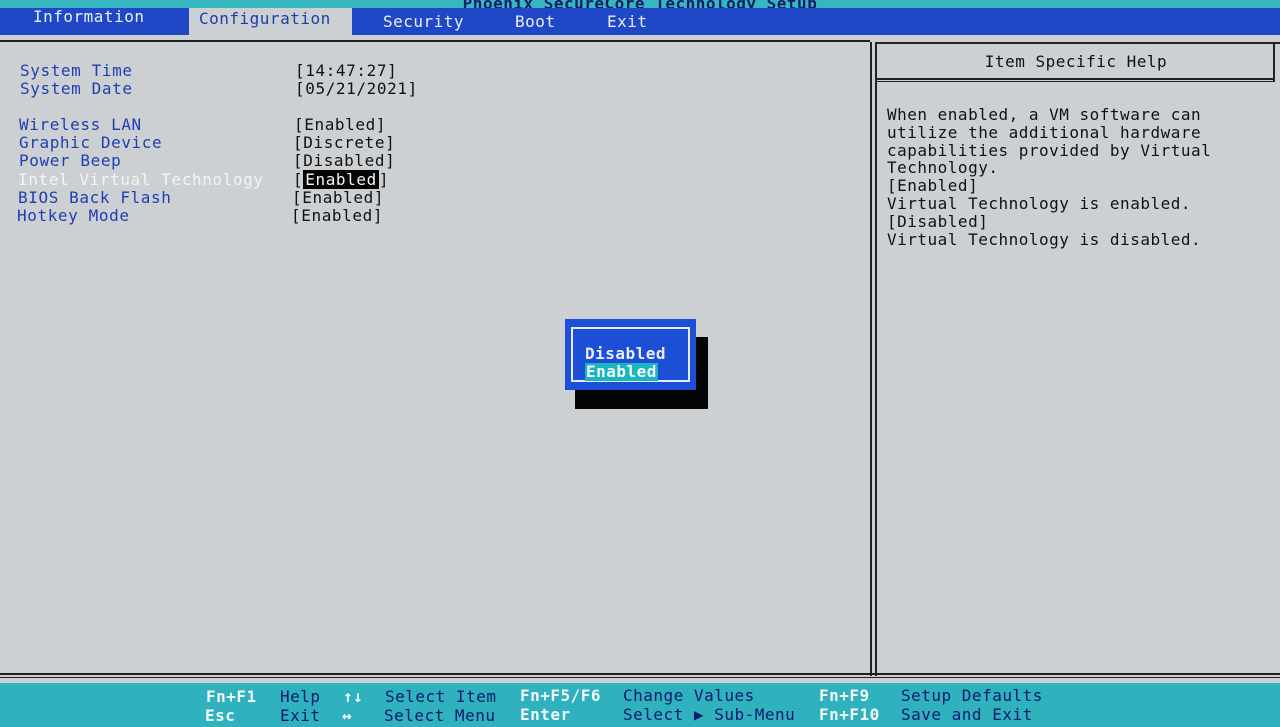 Image resolution: width=1280 pixels, height=727 pixels. What do you see at coordinates (1044, 239) in the screenshot?
I see `help-line: Virtual Technology is disabled.` at bounding box center [1044, 239].